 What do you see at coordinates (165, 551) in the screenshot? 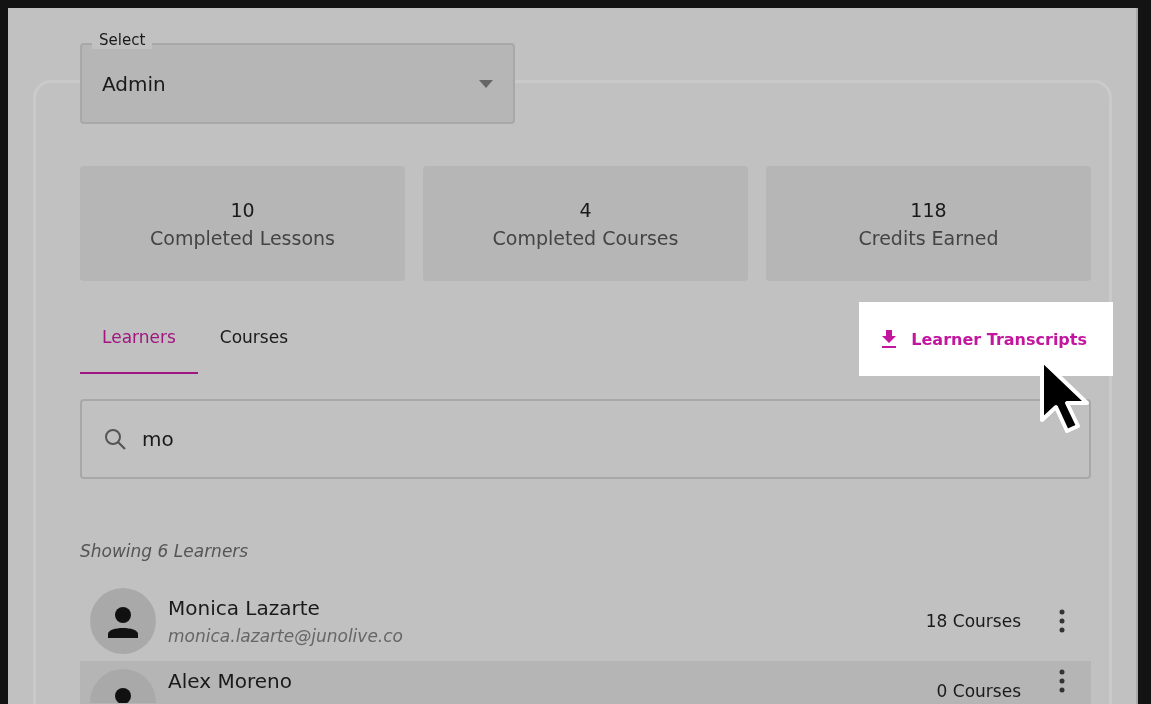
I see `result-count: Showing 6 Learners` at bounding box center [165, 551].